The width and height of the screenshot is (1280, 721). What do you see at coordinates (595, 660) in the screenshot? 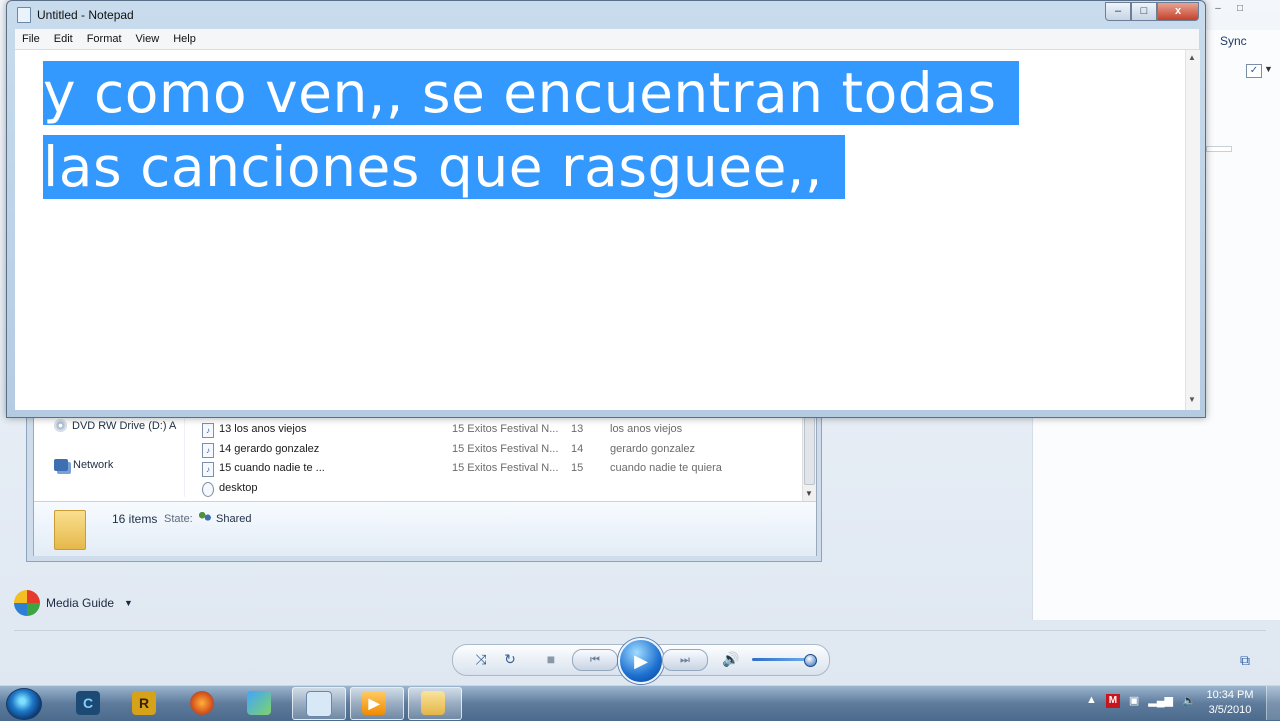
I see `previous-icon: ⏮` at bounding box center [595, 660].